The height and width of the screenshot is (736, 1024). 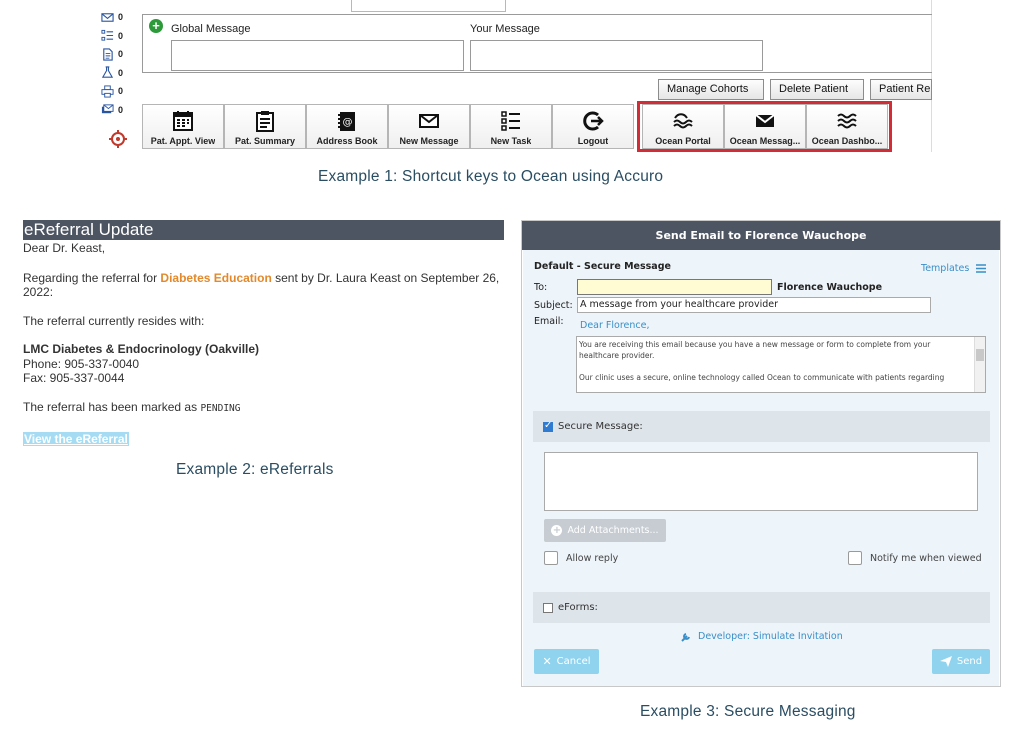 I want to click on target-icon, so click(x=118, y=139).